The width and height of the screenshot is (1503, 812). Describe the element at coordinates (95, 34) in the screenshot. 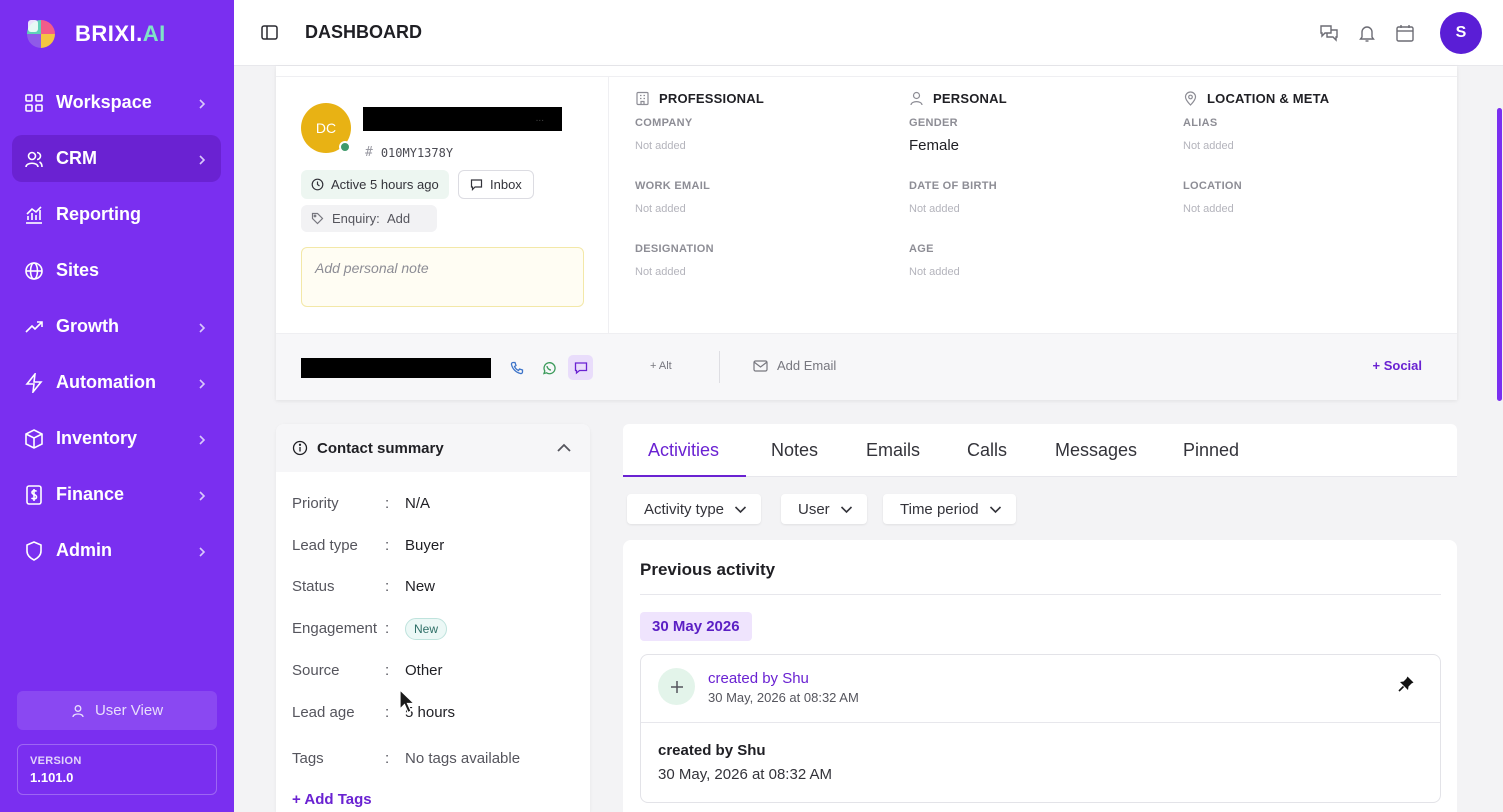

I see `brand-logo: BRIXI.AI` at that location.